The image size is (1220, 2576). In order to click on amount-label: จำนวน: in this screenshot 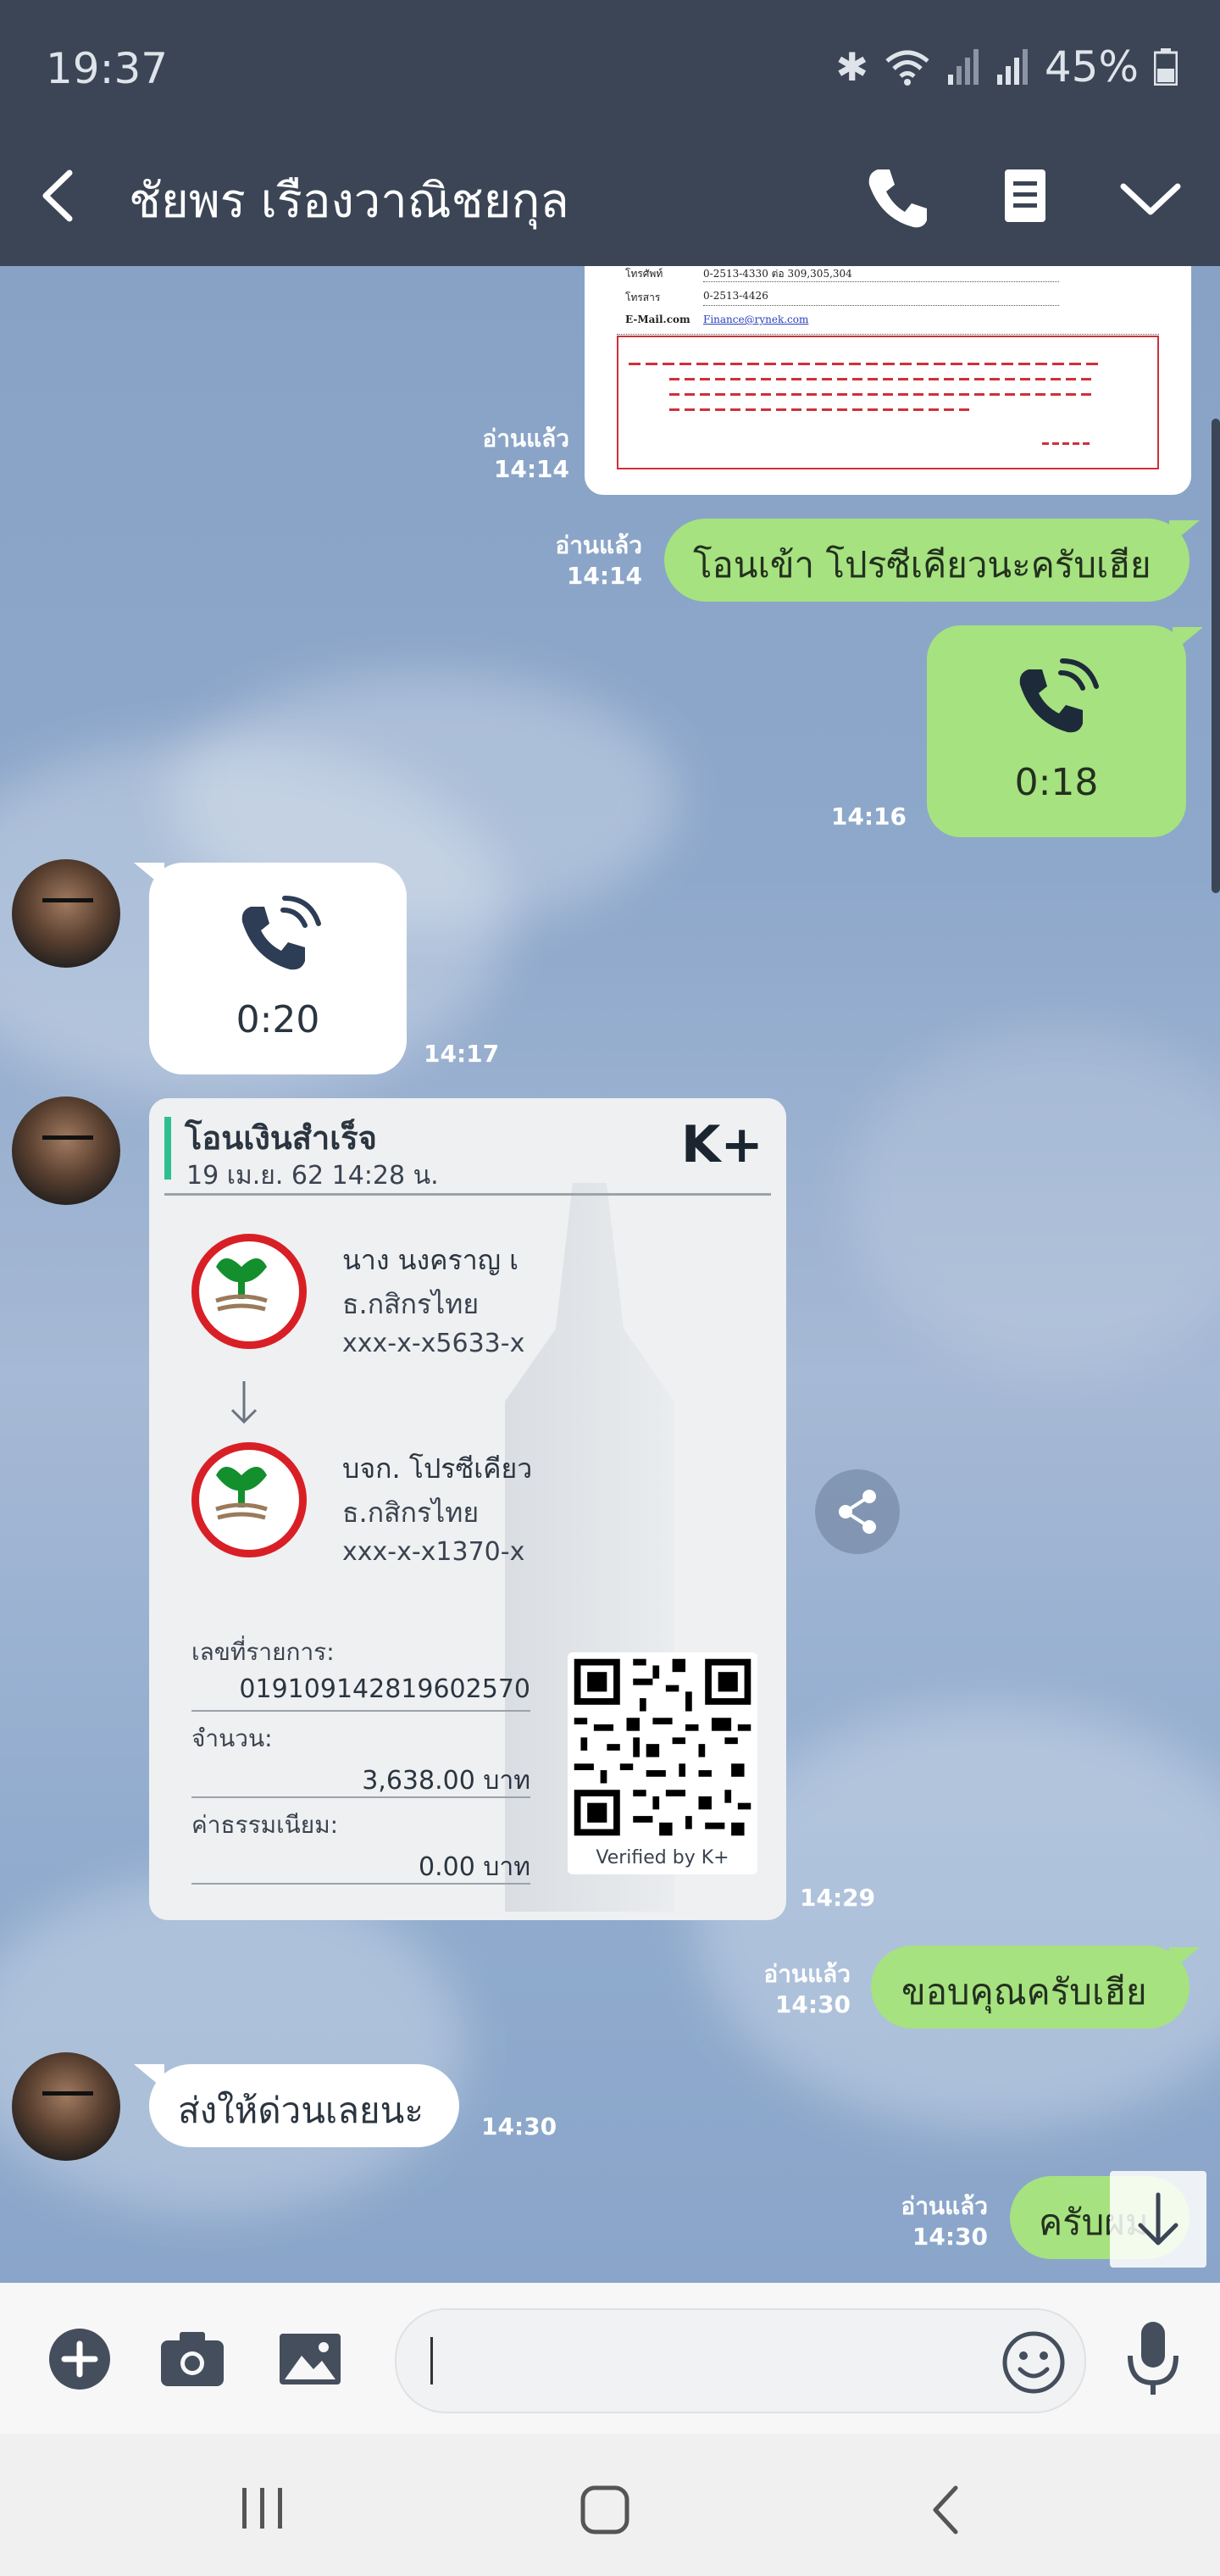, I will do `click(232, 1738)`.